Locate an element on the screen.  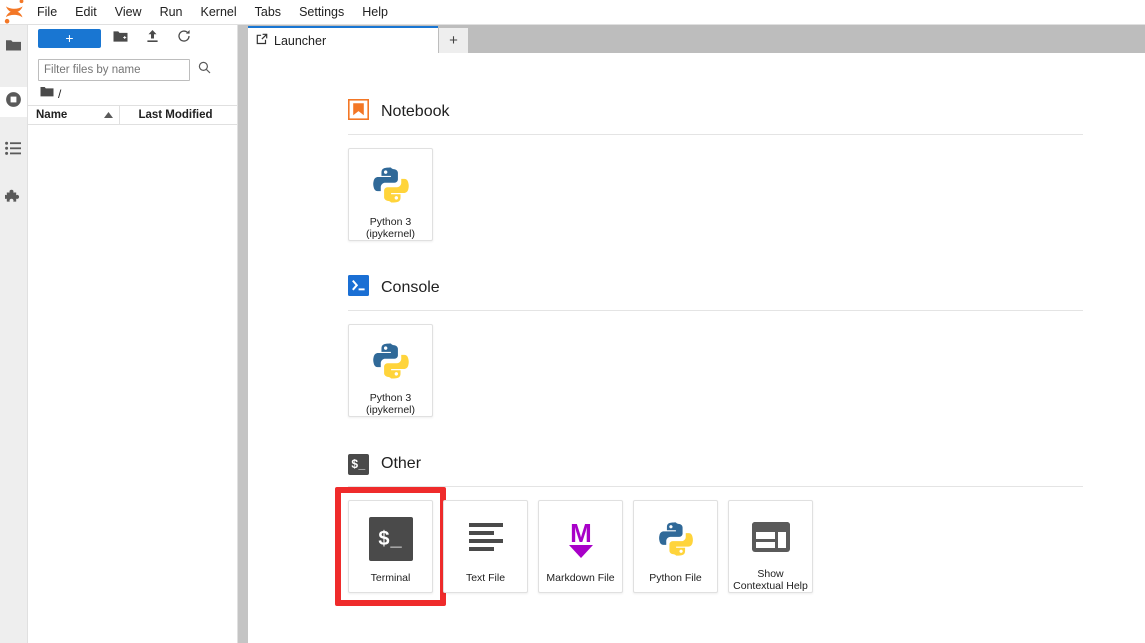
list-icon is located at coordinates (13, 151).